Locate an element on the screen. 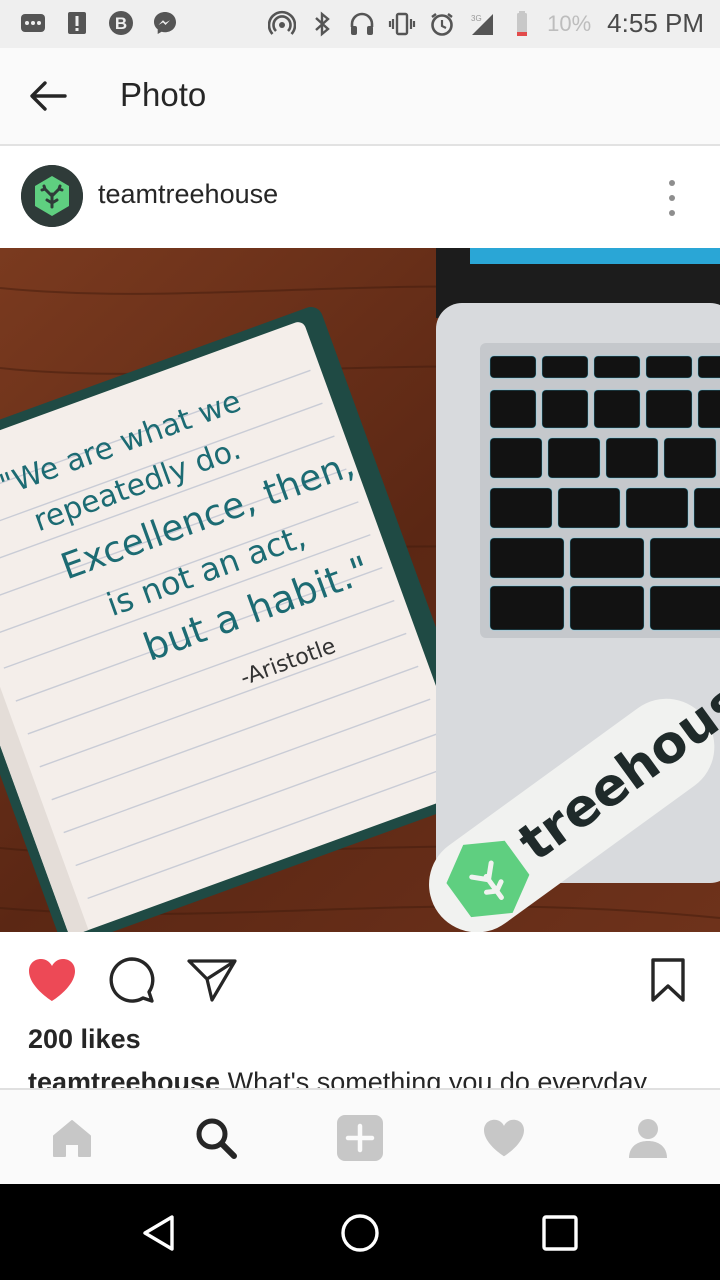  svg-text: 3G is located at coordinates (476, 18).